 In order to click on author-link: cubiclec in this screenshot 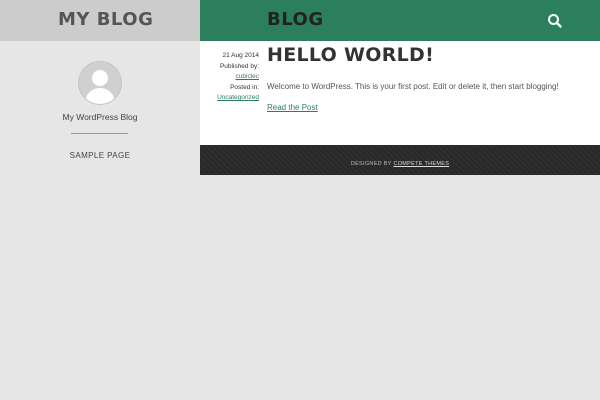, I will do `click(231, 77)`.